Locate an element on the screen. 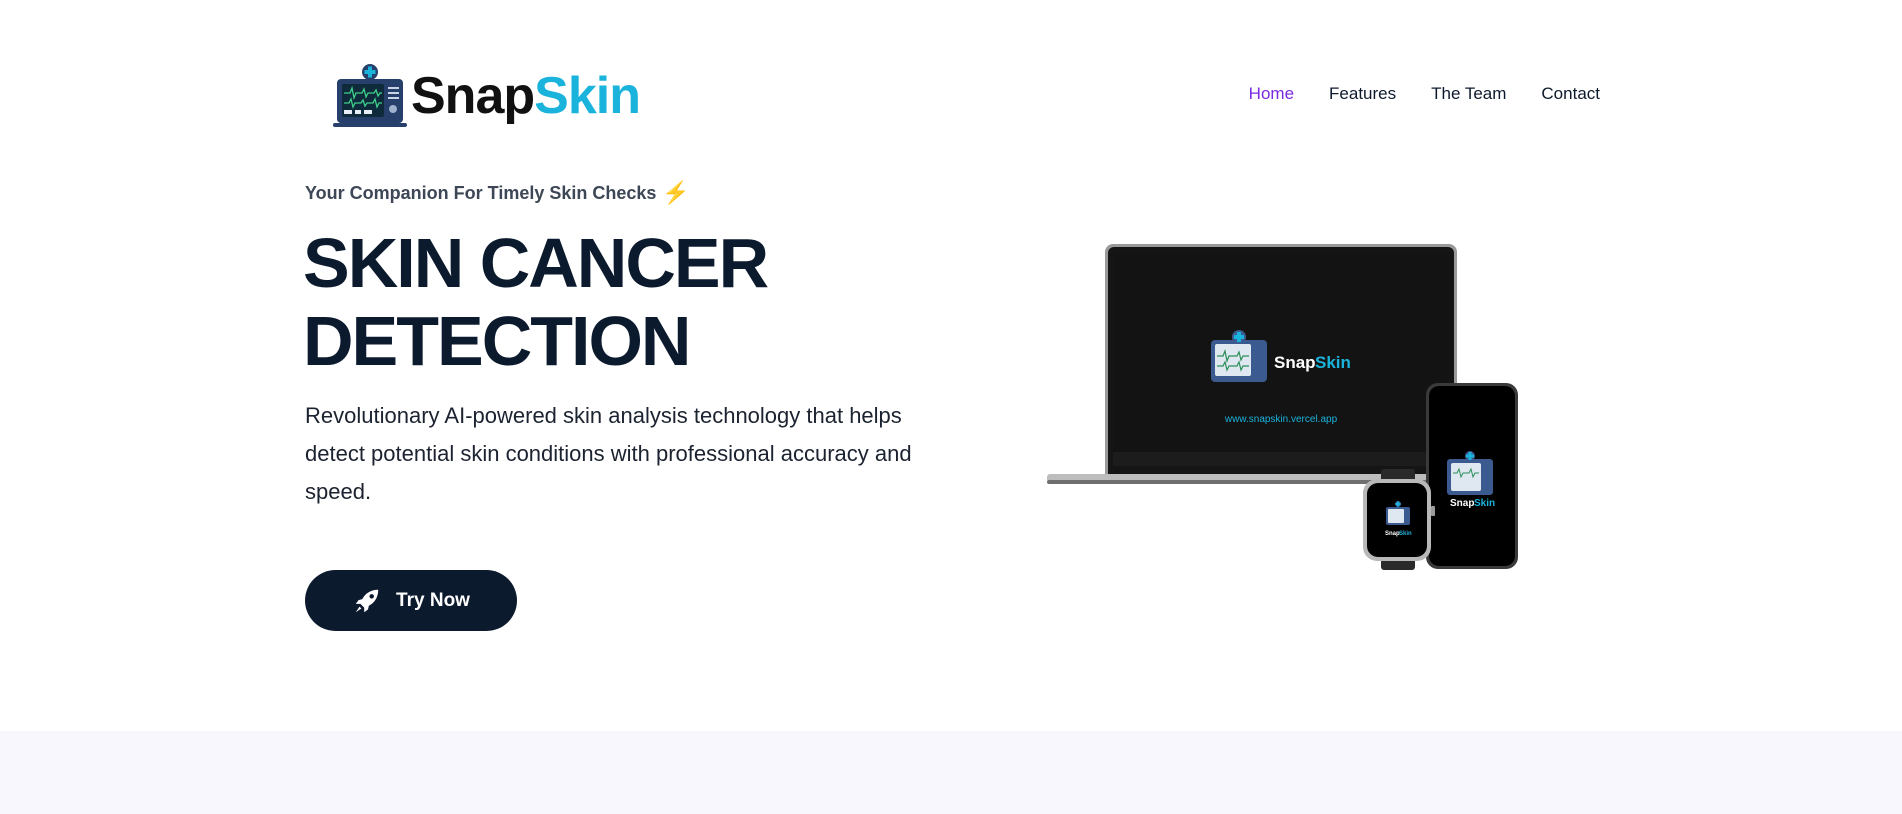 The height and width of the screenshot is (814, 1902). hero-headline: SKIN CANCER DETECTION is located at coordinates (536, 302).